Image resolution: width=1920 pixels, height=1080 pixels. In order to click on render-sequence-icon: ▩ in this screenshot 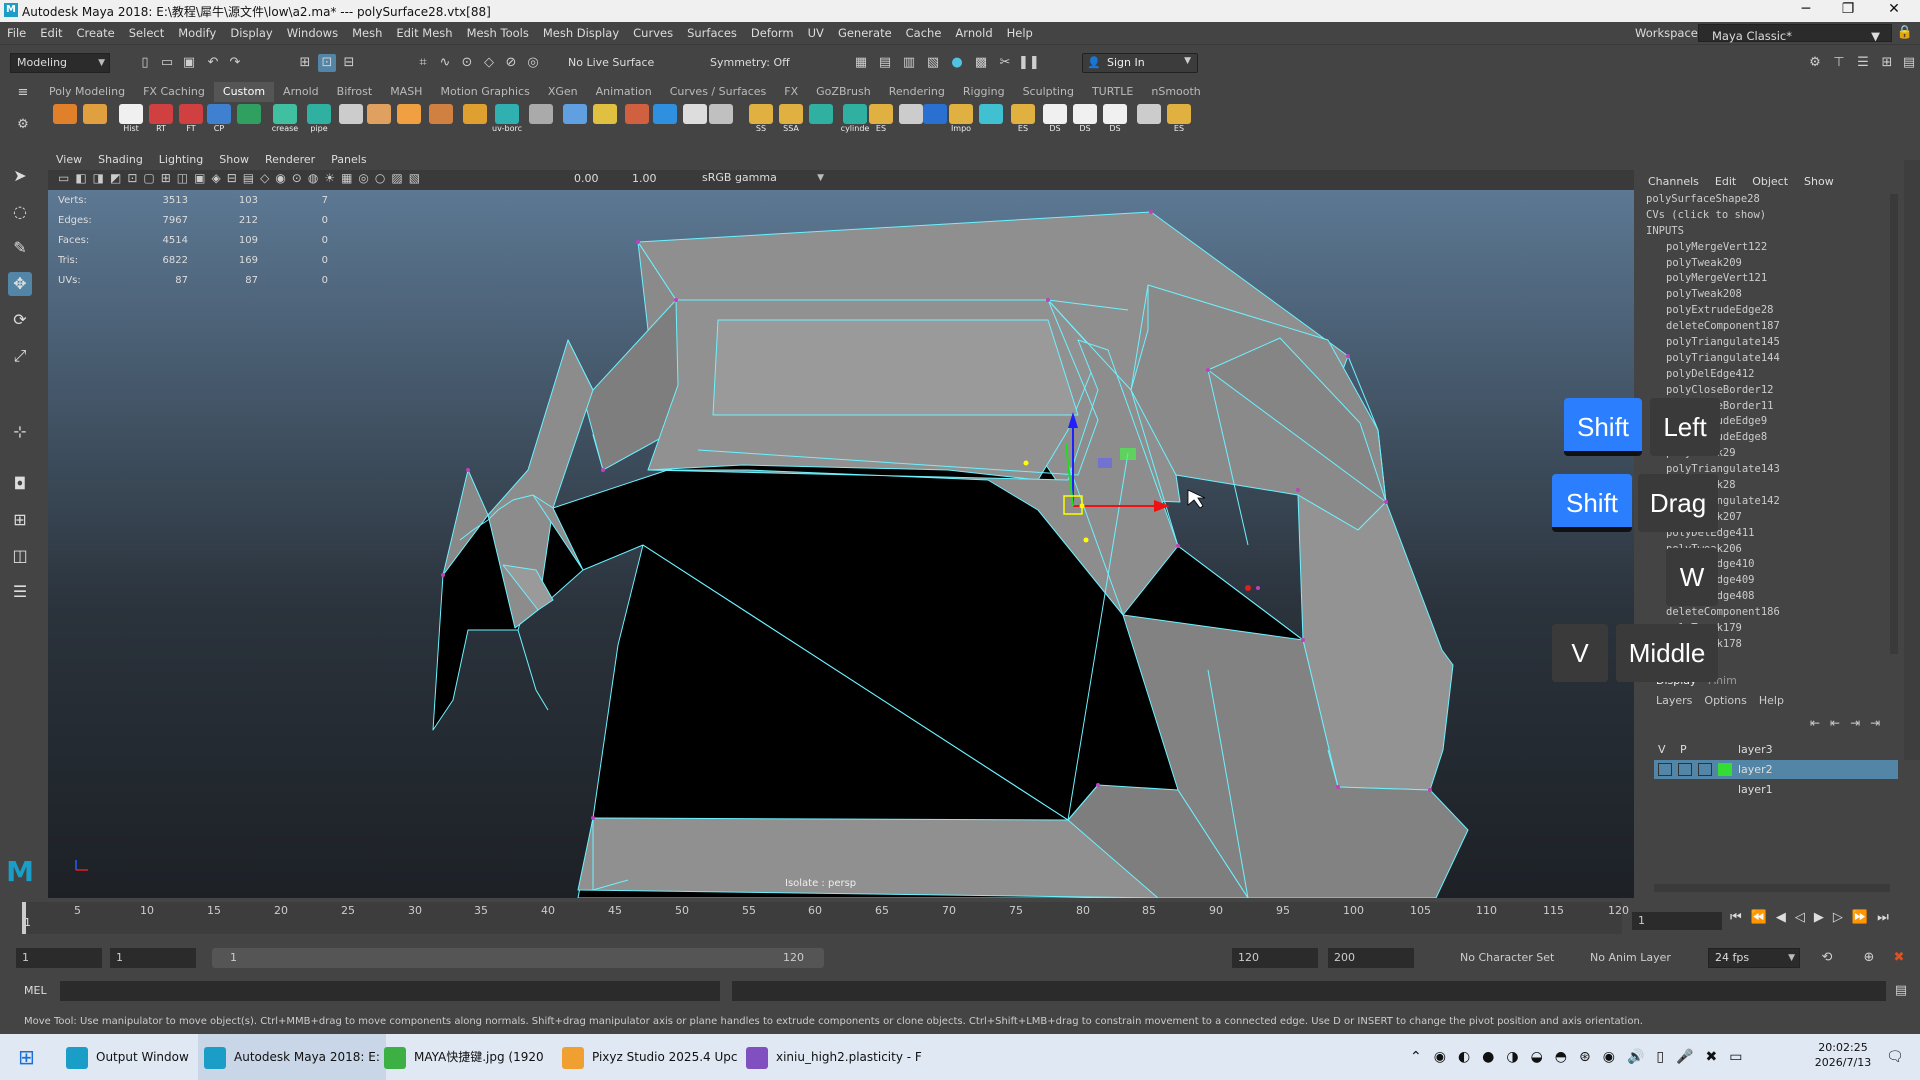, I will do `click(981, 63)`.